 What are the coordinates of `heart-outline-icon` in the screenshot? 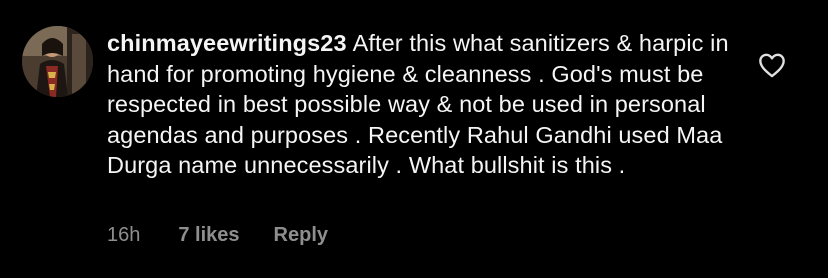 It's located at (772, 65).